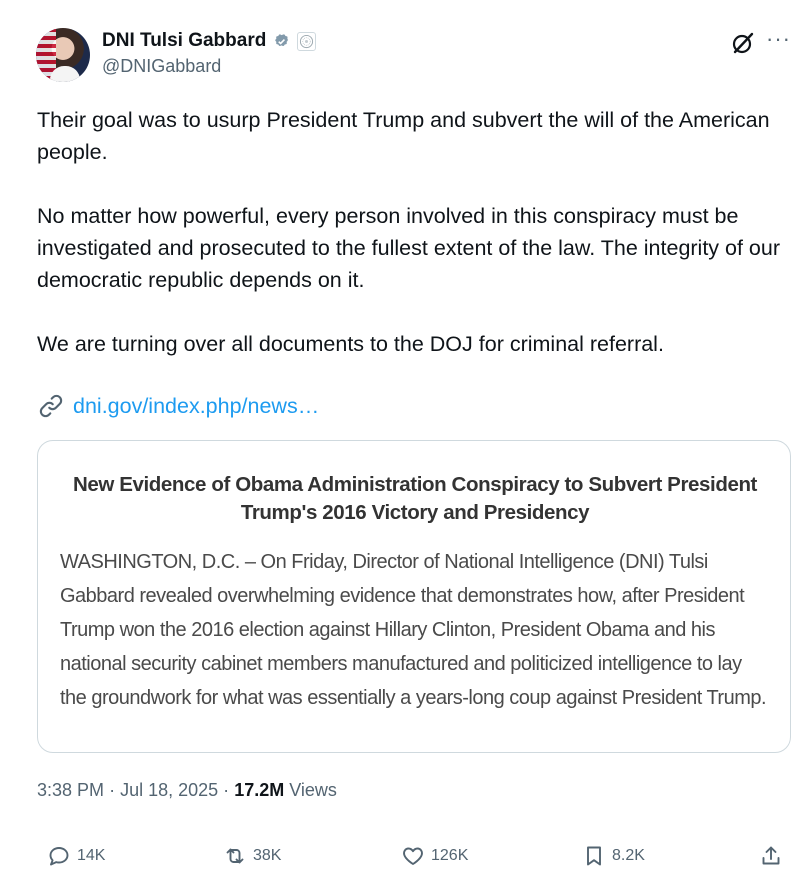  Describe the element at coordinates (76, 856) in the screenshot. I see `reply-button: 14K` at that location.